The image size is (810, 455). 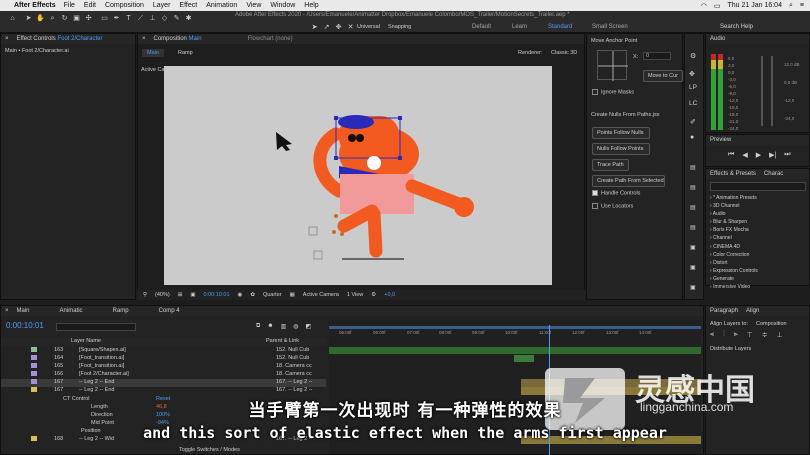 I want to click on snapping-checkbox: Snapping, so click(x=399, y=27).